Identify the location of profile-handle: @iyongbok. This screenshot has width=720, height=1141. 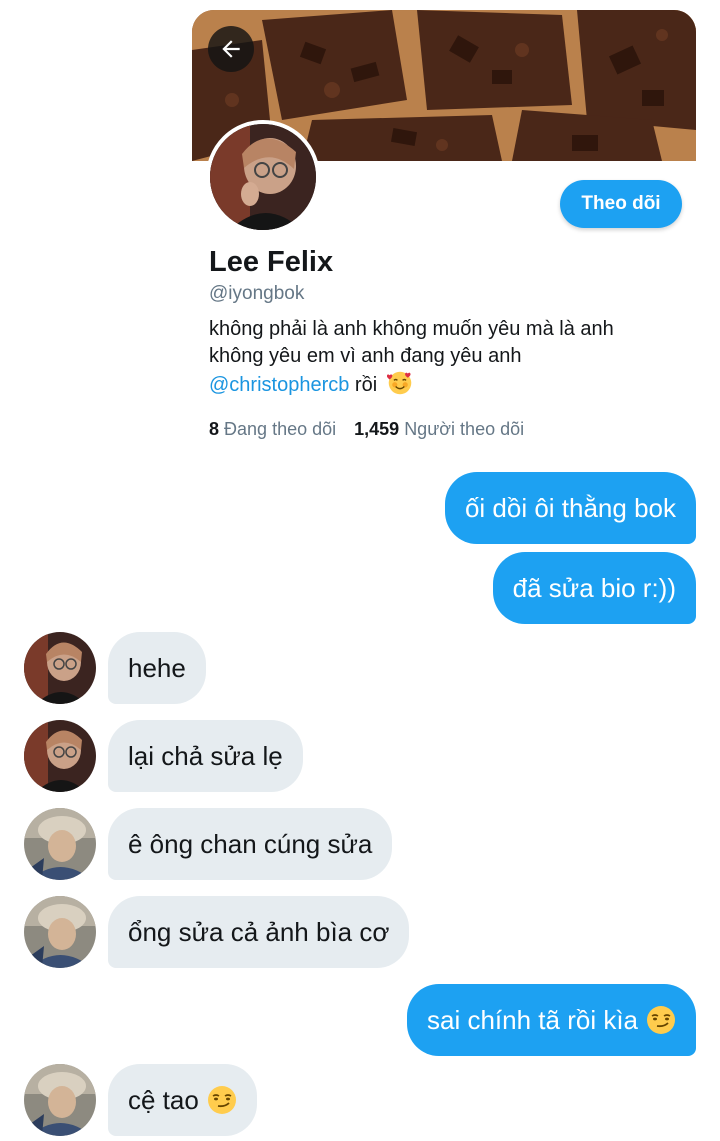
(257, 293).